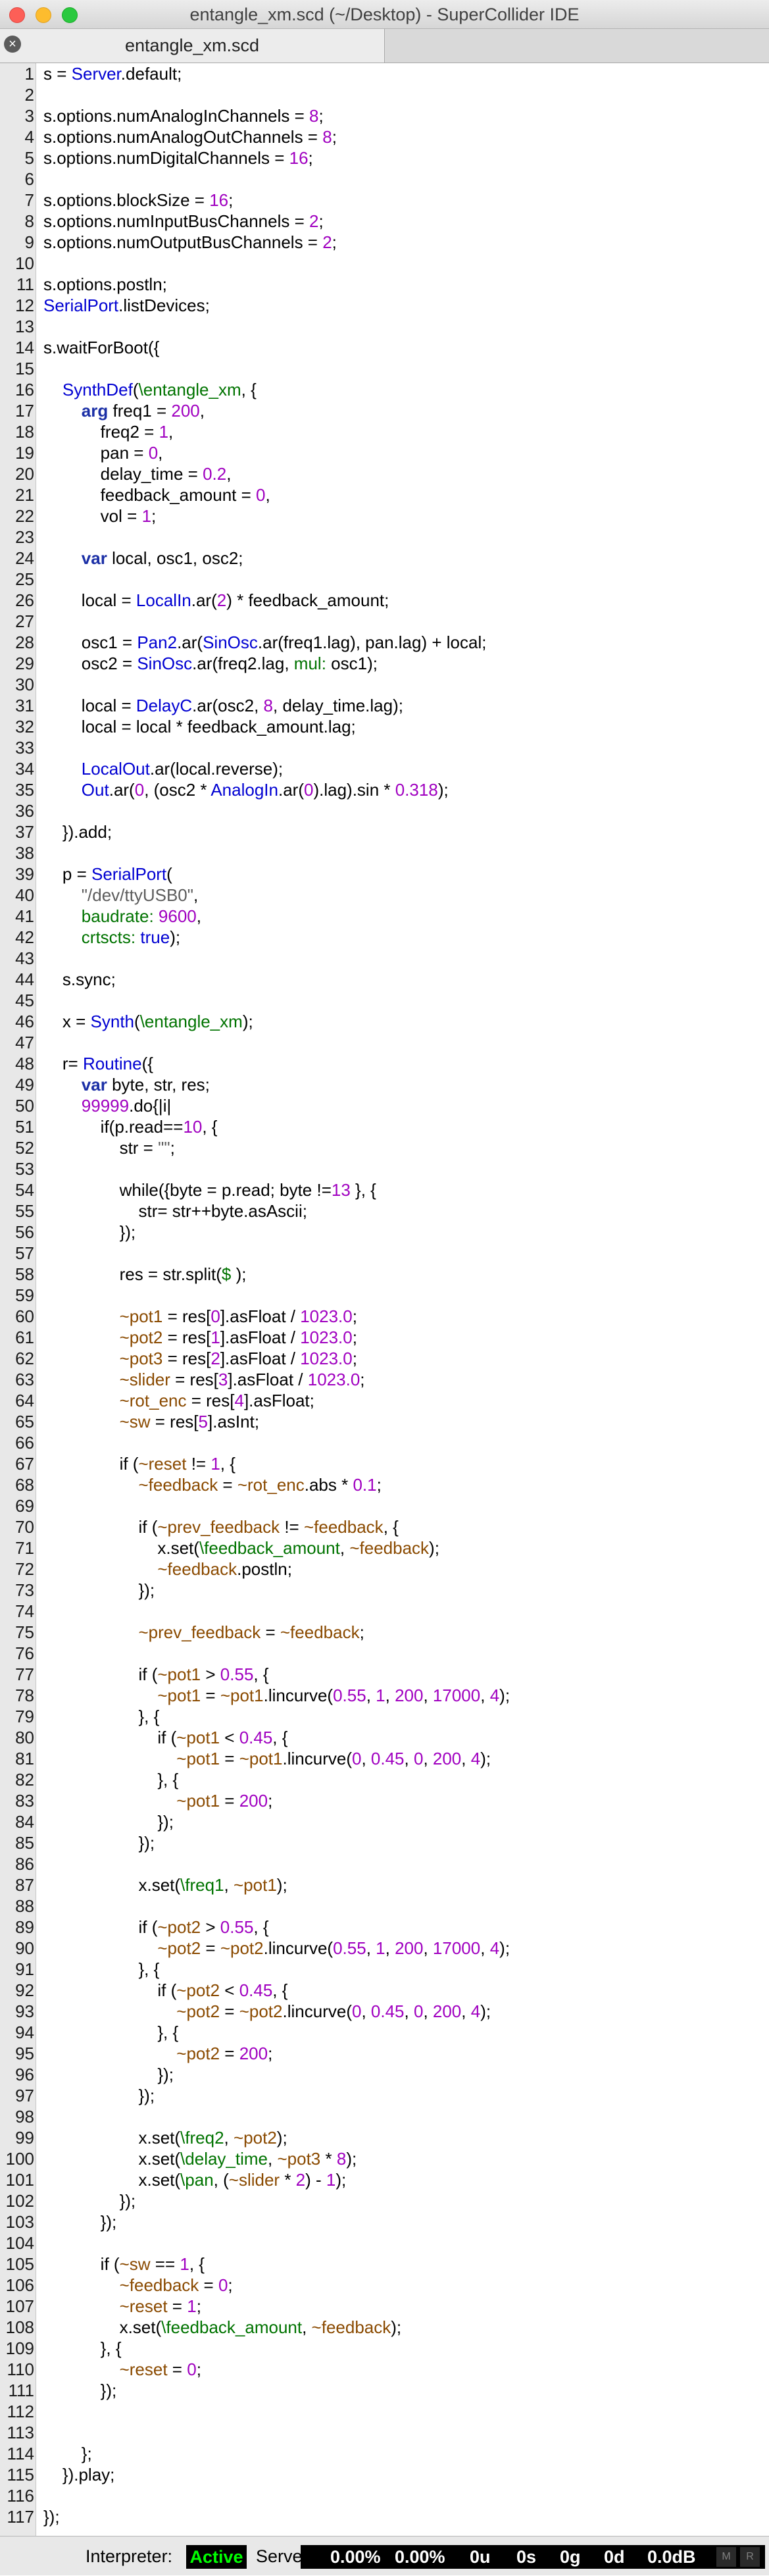 This screenshot has width=769, height=2576. What do you see at coordinates (726, 2557) in the screenshot?
I see `mute-button: M` at bounding box center [726, 2557].